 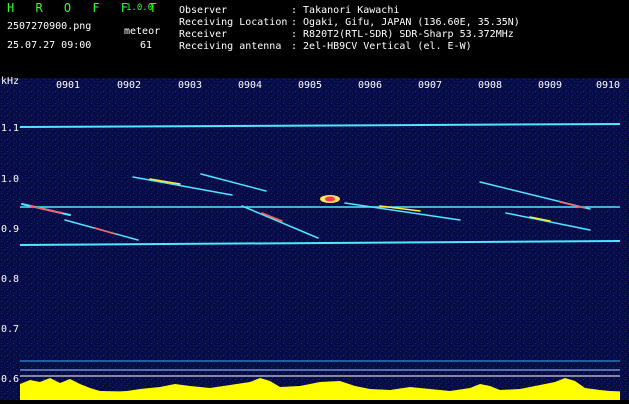 What do you see at coordinates (49, 45) in the screenshot?
I see `capture-datetime: 25.07.27 09:00` at bounding box center [49, 45].